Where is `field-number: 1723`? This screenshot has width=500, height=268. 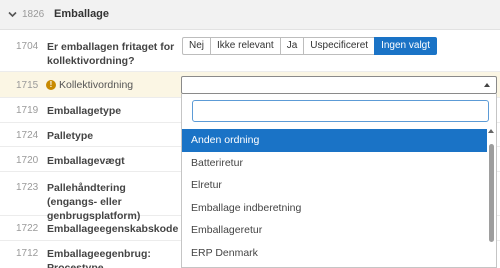
field-number: 1723 is located at coordinates (27, 187).